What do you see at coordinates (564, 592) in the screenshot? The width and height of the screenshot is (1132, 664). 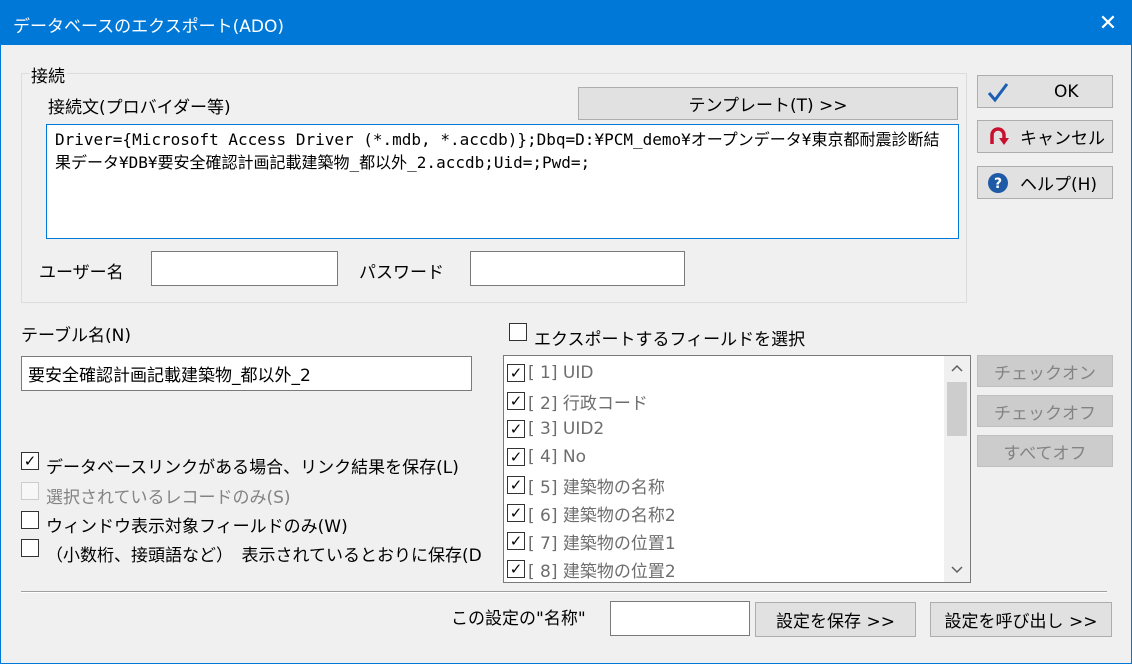 I see `footer-divider` at bounding box center [564, 592].